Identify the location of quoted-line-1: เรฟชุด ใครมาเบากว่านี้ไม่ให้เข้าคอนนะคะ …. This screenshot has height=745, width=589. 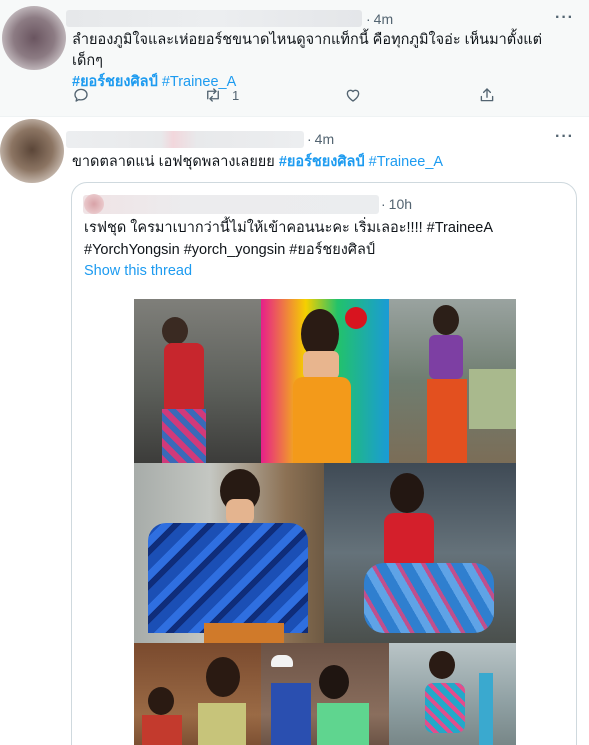
(289, 228).